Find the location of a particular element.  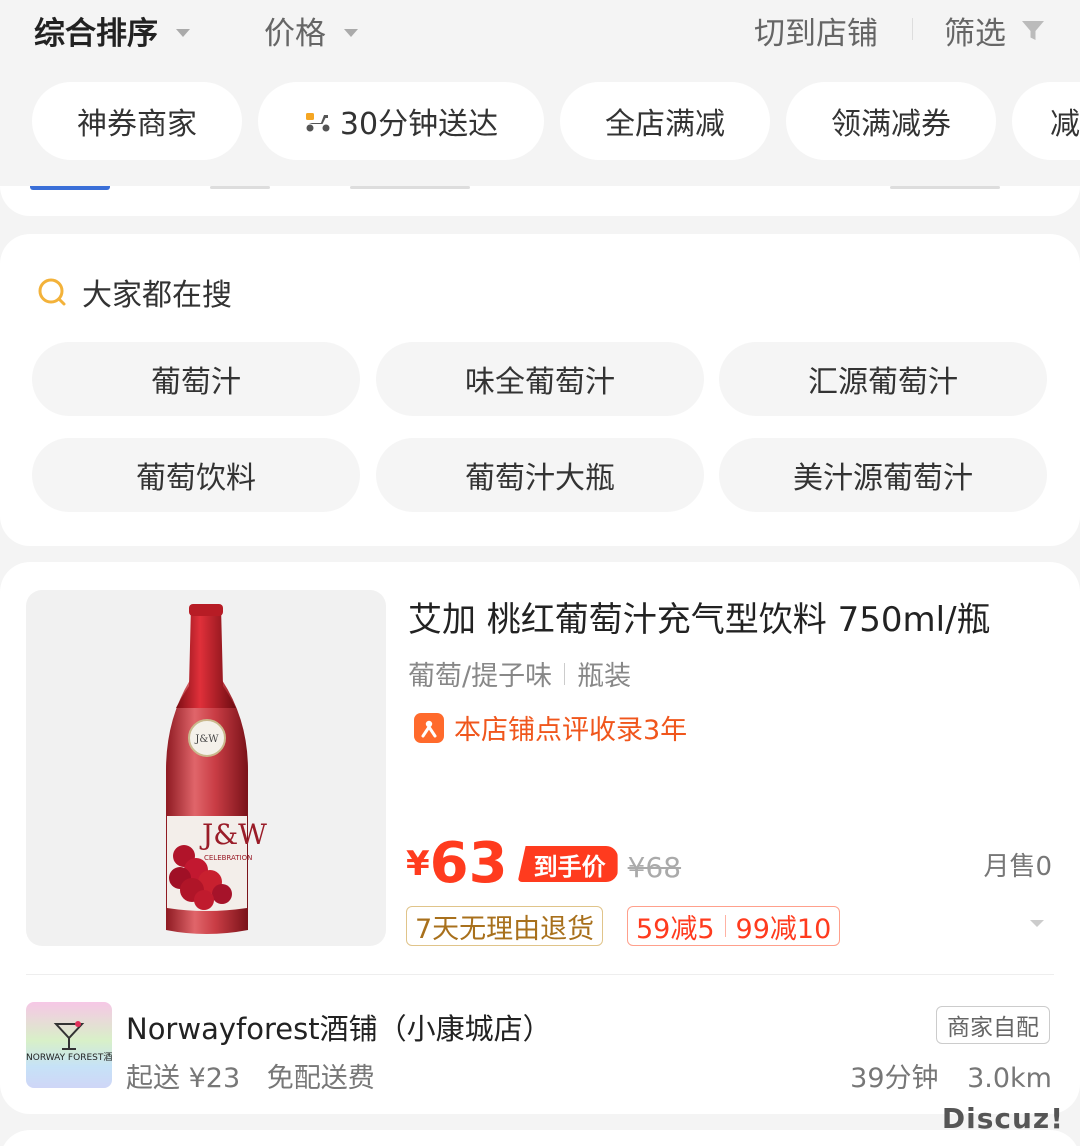

review-note-text: 本店铺点评收录3年 is located at coordinates (571, 730).